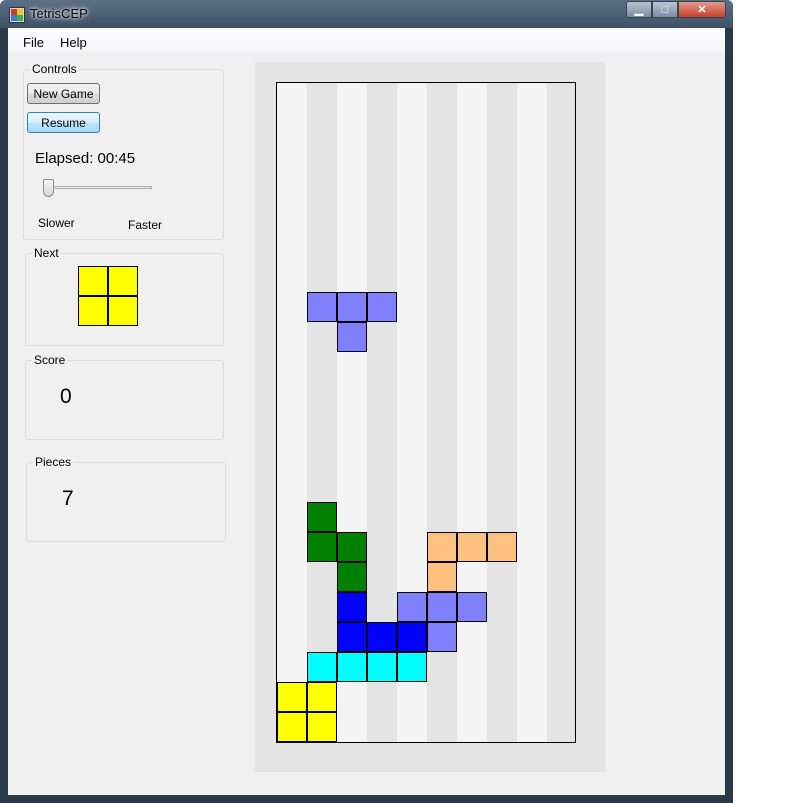 The width and height of the screenshot is (800, 803). I want to click on close-button: ✕, so click(702, 9).